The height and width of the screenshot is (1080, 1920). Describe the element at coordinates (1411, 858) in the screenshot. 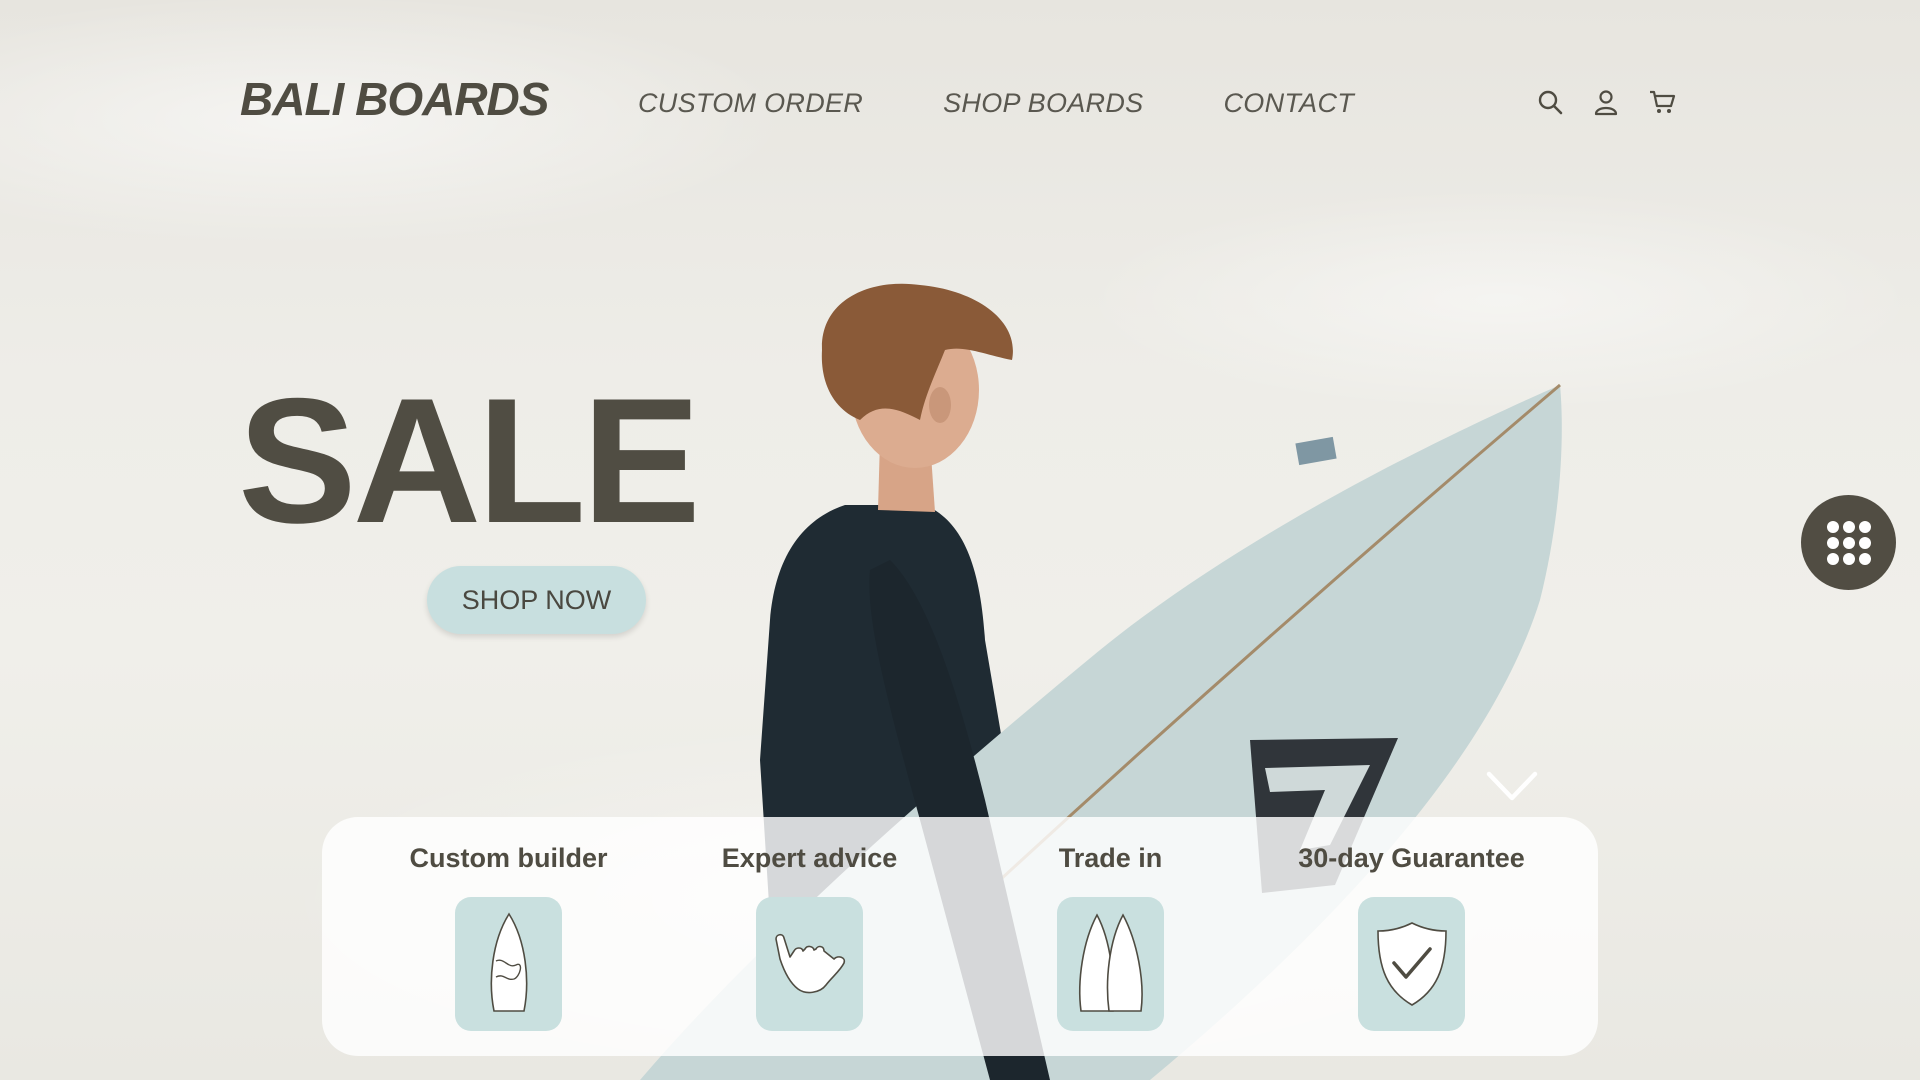

I see `feature-title: 30-day Guarantee` at that location.